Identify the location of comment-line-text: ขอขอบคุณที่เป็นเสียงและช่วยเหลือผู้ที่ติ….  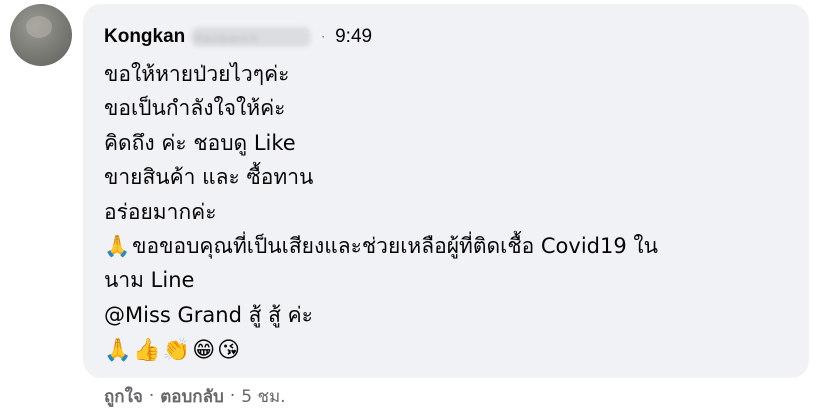
(395, 246).